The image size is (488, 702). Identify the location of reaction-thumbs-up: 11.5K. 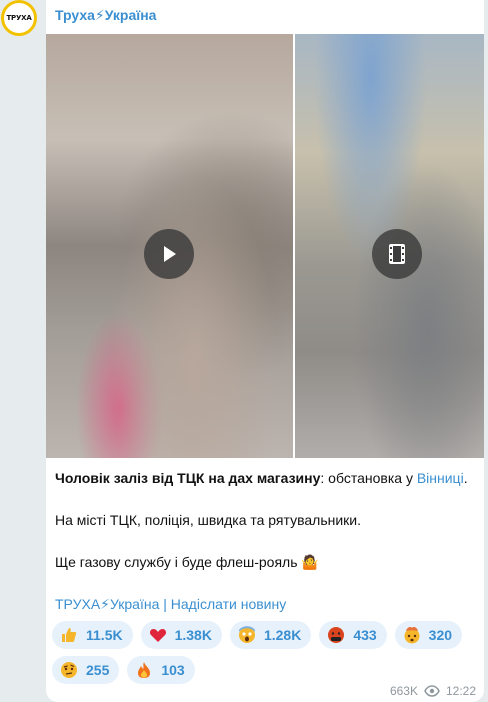
(92, 635).